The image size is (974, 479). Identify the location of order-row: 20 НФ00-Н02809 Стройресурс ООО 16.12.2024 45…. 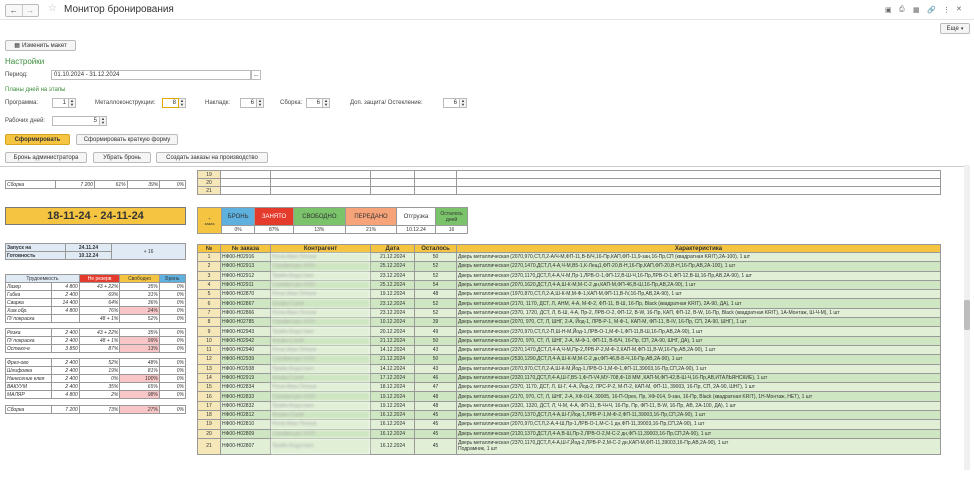
(569, 433).